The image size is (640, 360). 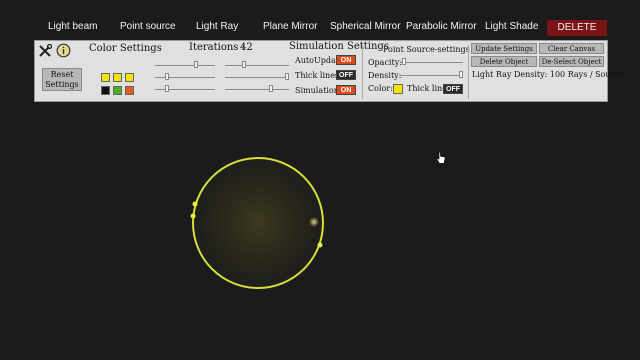 I want to click on opacity-label: Opacity:, so click(x=385, y=62).